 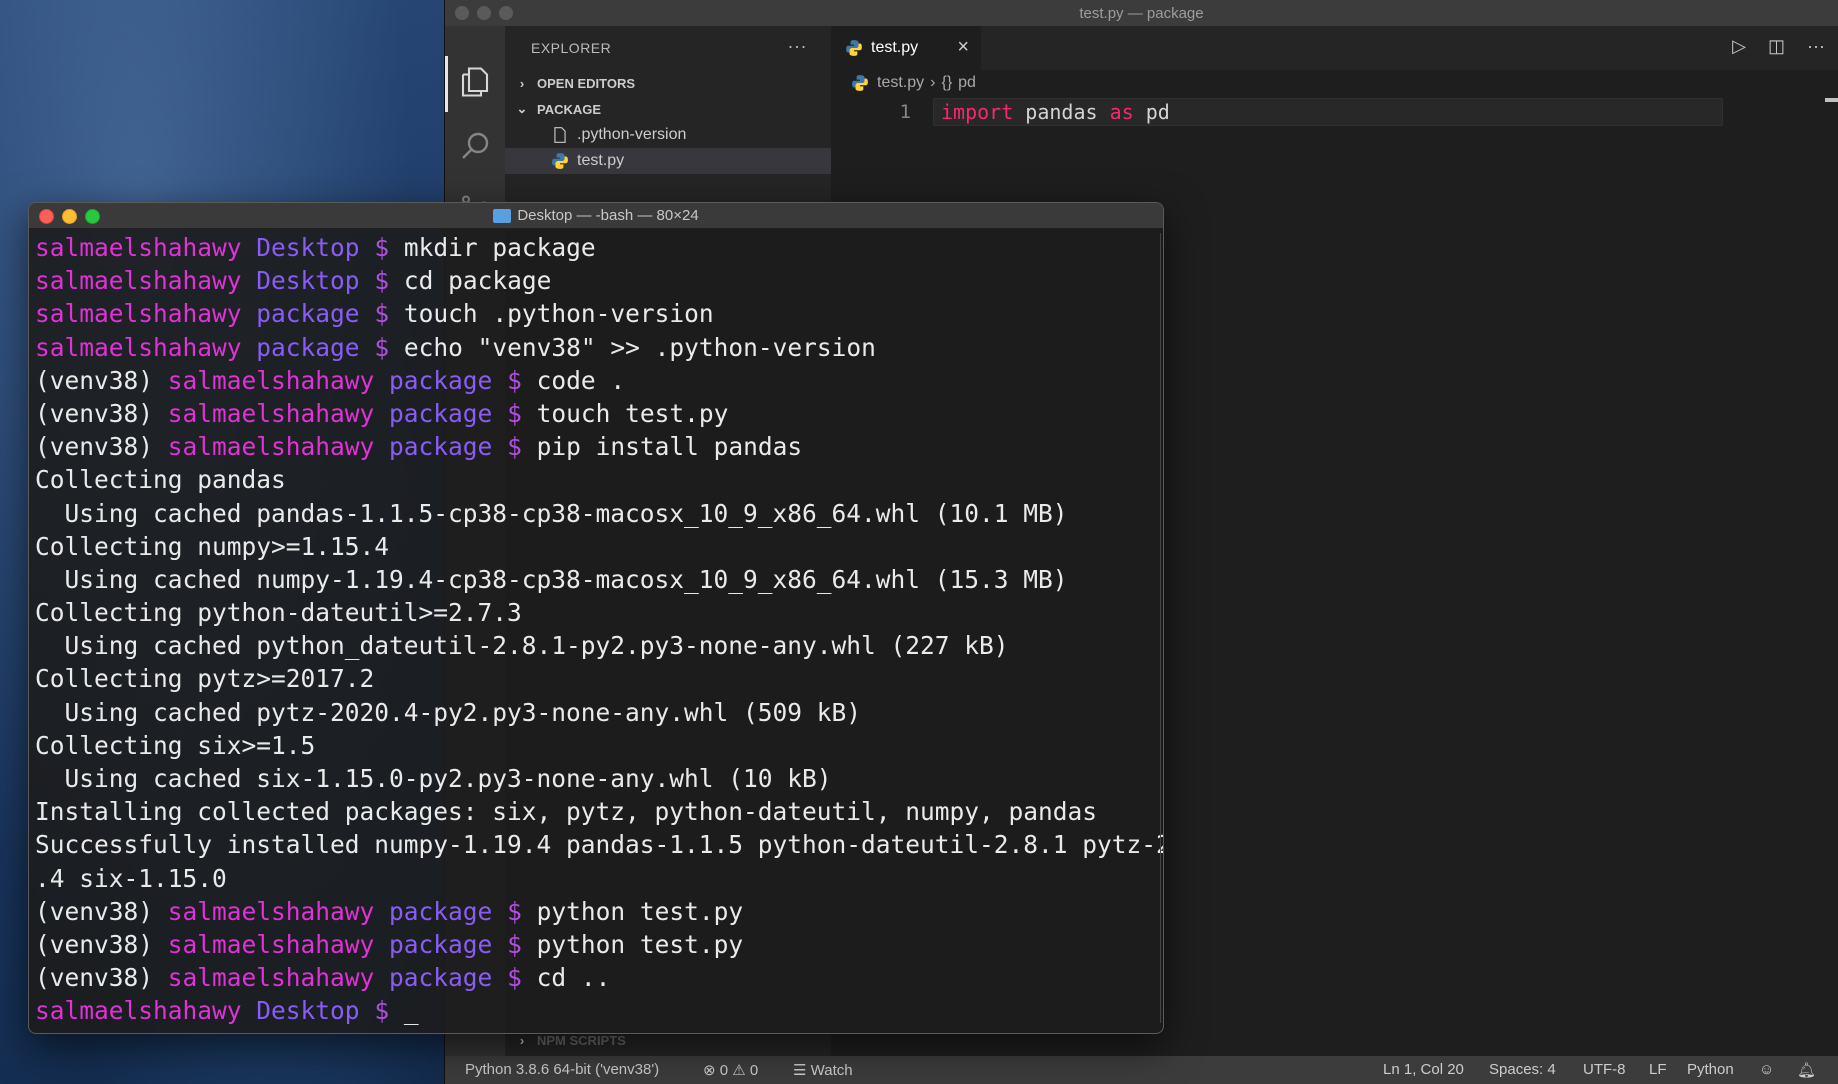 I want to click on command-text: pip install pandas, so click(x=669, y=447).